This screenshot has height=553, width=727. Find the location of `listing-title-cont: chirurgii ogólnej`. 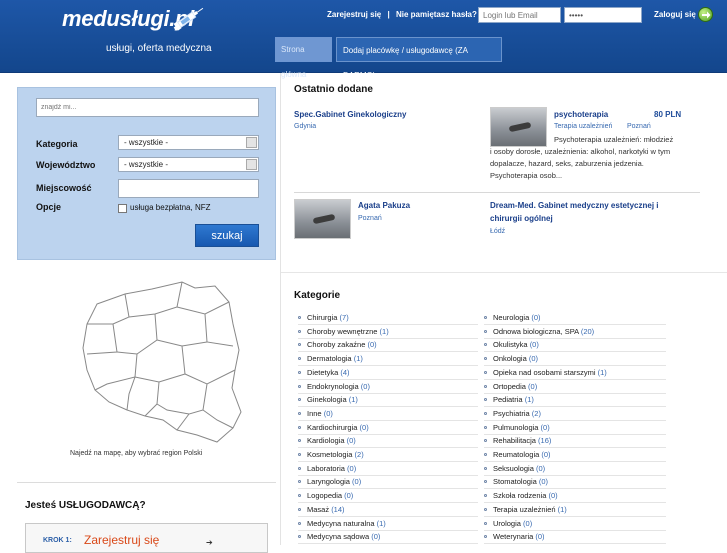

listing-title-cont: chirurgii ogólnej is located at coordinates (521, 218).